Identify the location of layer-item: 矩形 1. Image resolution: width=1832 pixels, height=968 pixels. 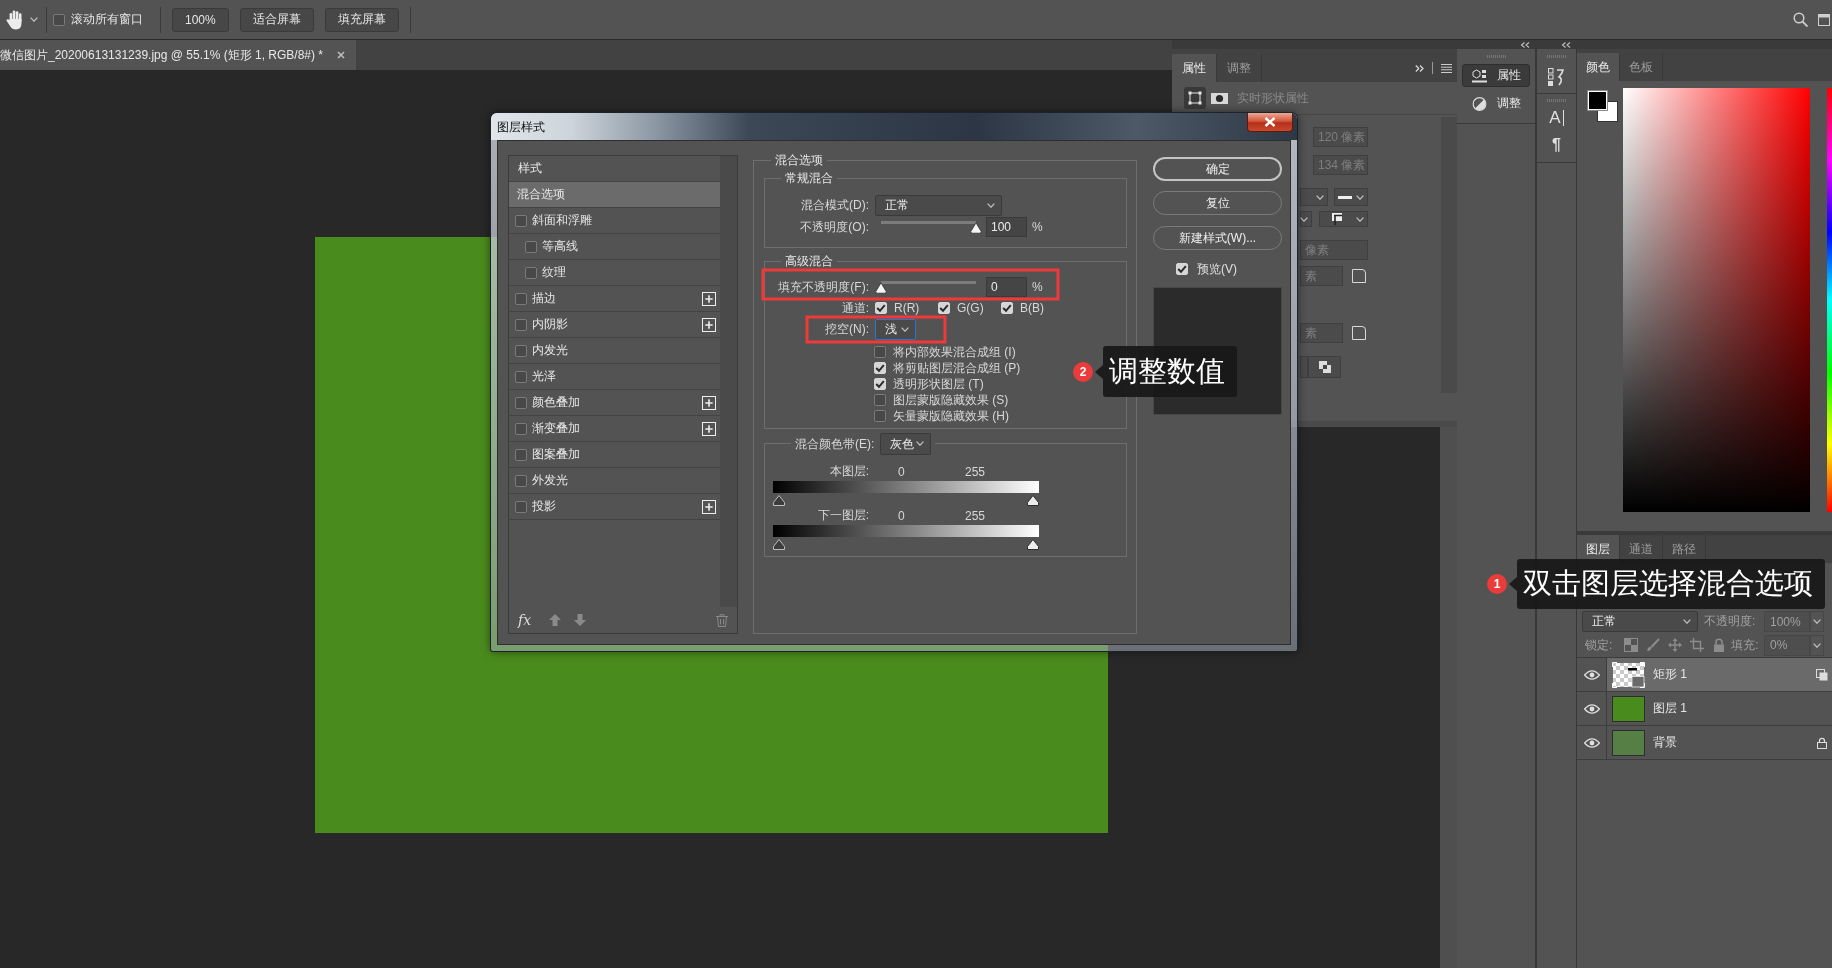
(1719, 674).